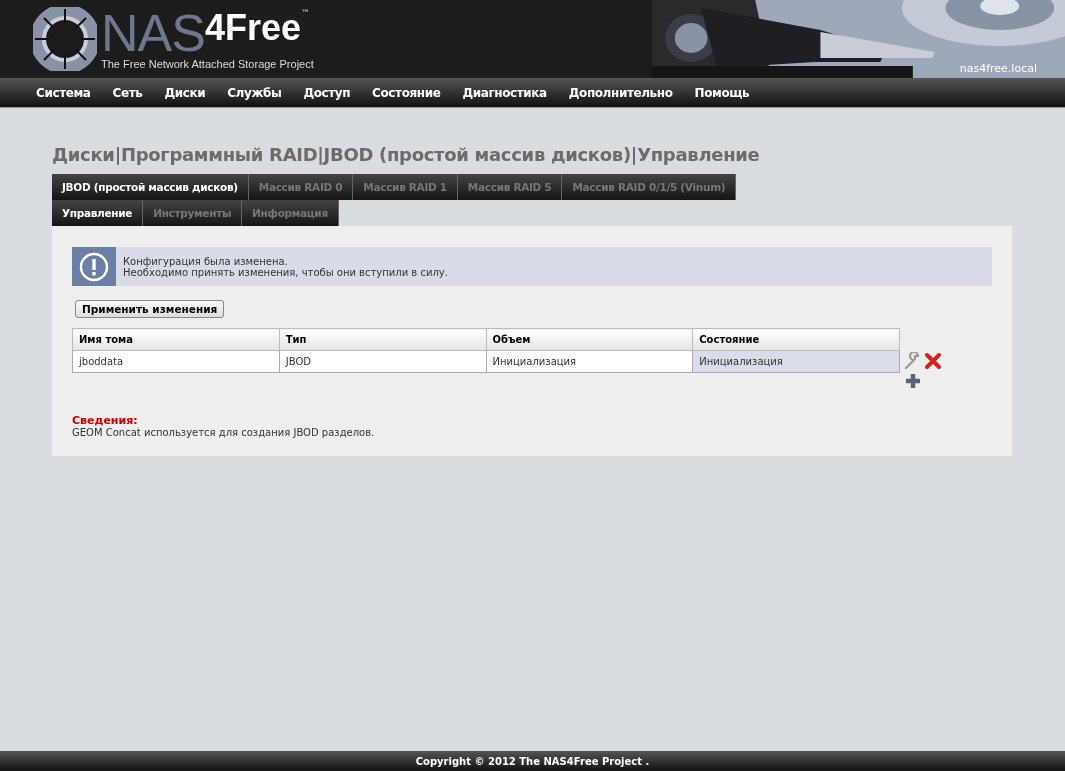 This screenshot has height=771, width=1065. What do you see at coordinates (913, 381) in the screenshot?
I see `add-icon` at bounding box center [913, 381].